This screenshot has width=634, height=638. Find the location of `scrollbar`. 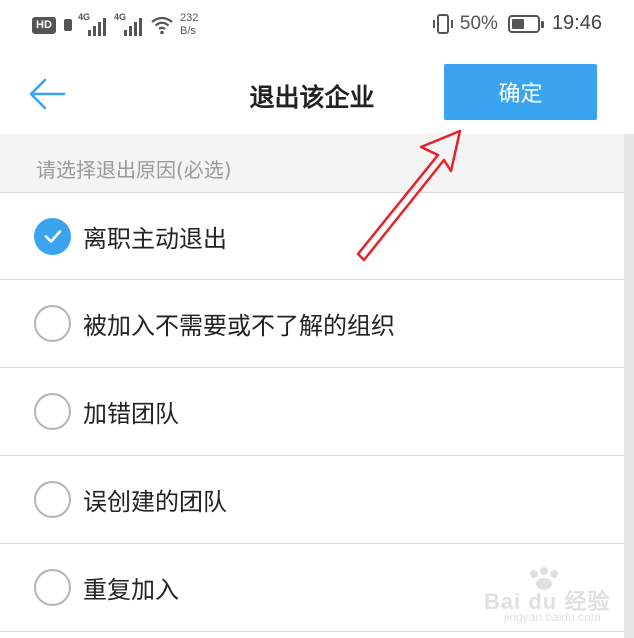

scrollbar is located at coordinates (629, 386).